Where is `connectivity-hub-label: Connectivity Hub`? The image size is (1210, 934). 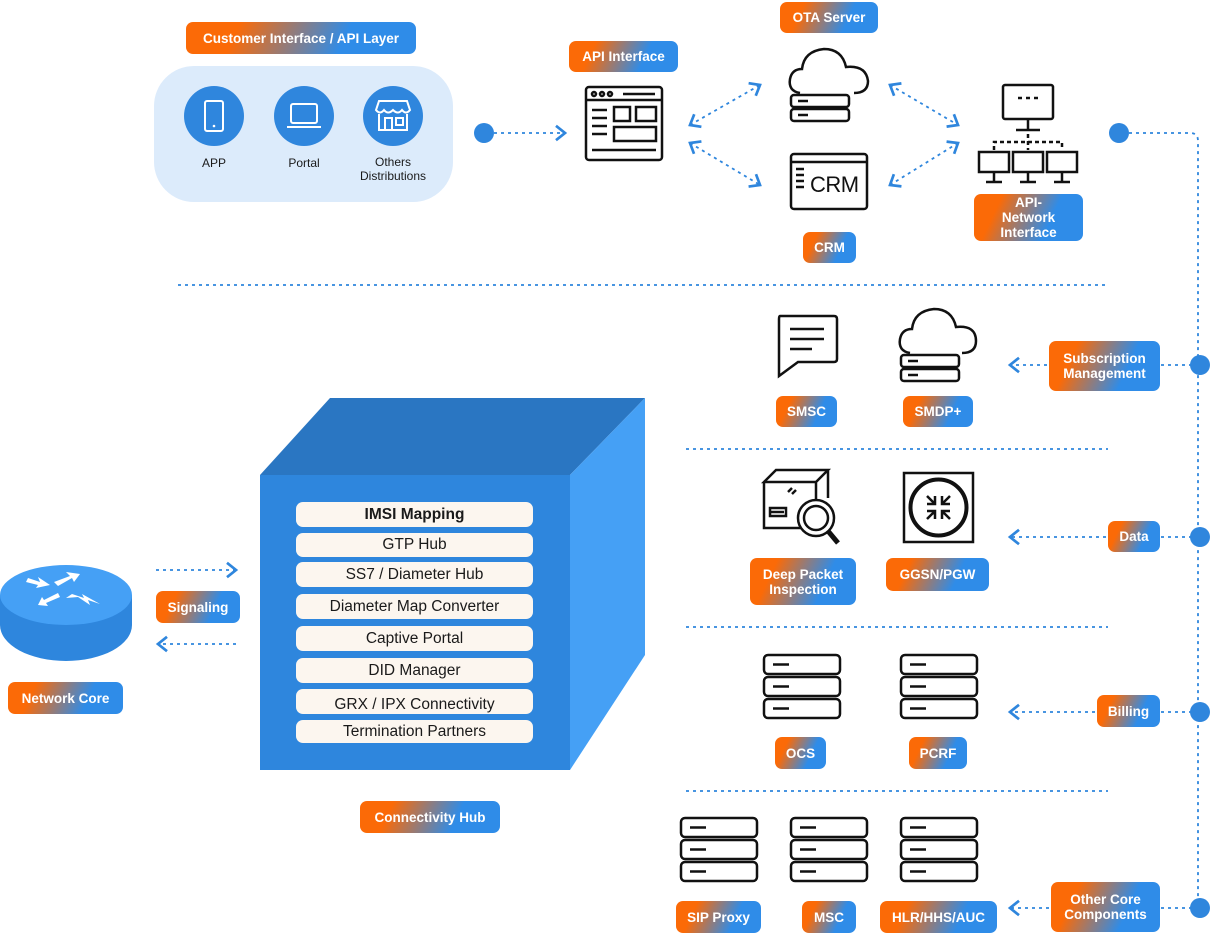 connectivity-hub-label: Connectivity Hub is located at coordinates (430, 817).